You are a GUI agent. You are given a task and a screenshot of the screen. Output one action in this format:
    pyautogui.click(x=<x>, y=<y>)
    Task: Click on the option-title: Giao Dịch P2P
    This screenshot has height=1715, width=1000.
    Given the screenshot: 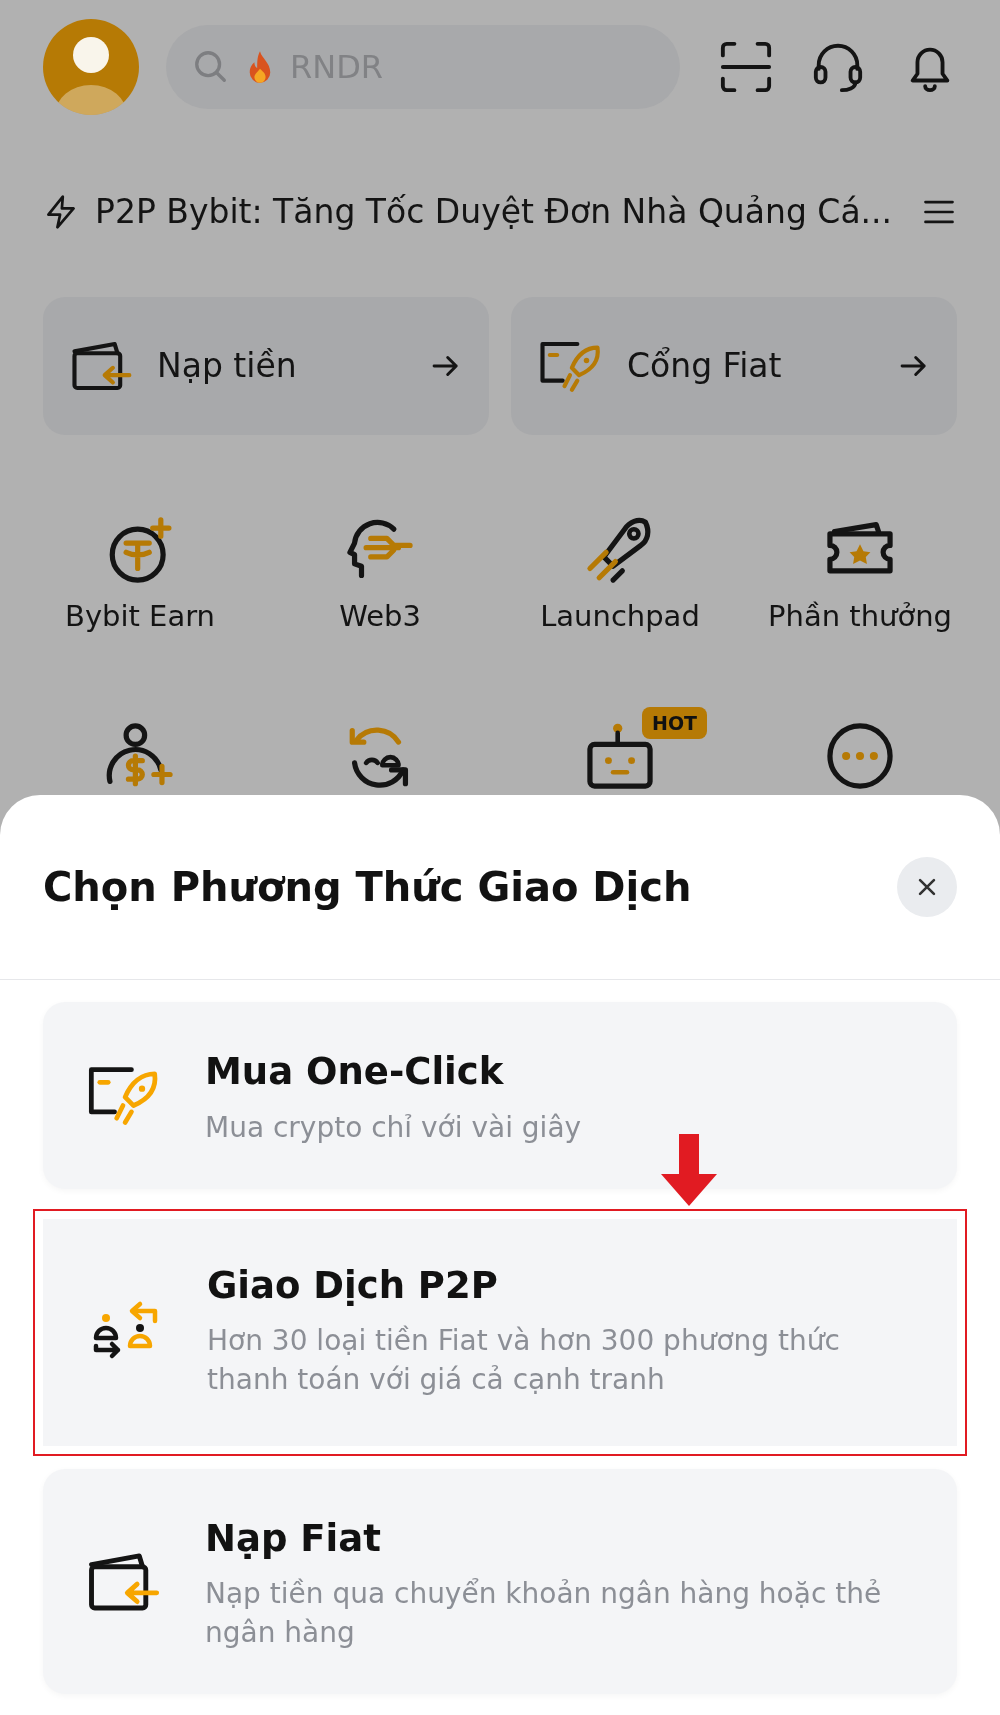 What is the action you would take?
    pyautogui.click(x=353, y=1285)
    